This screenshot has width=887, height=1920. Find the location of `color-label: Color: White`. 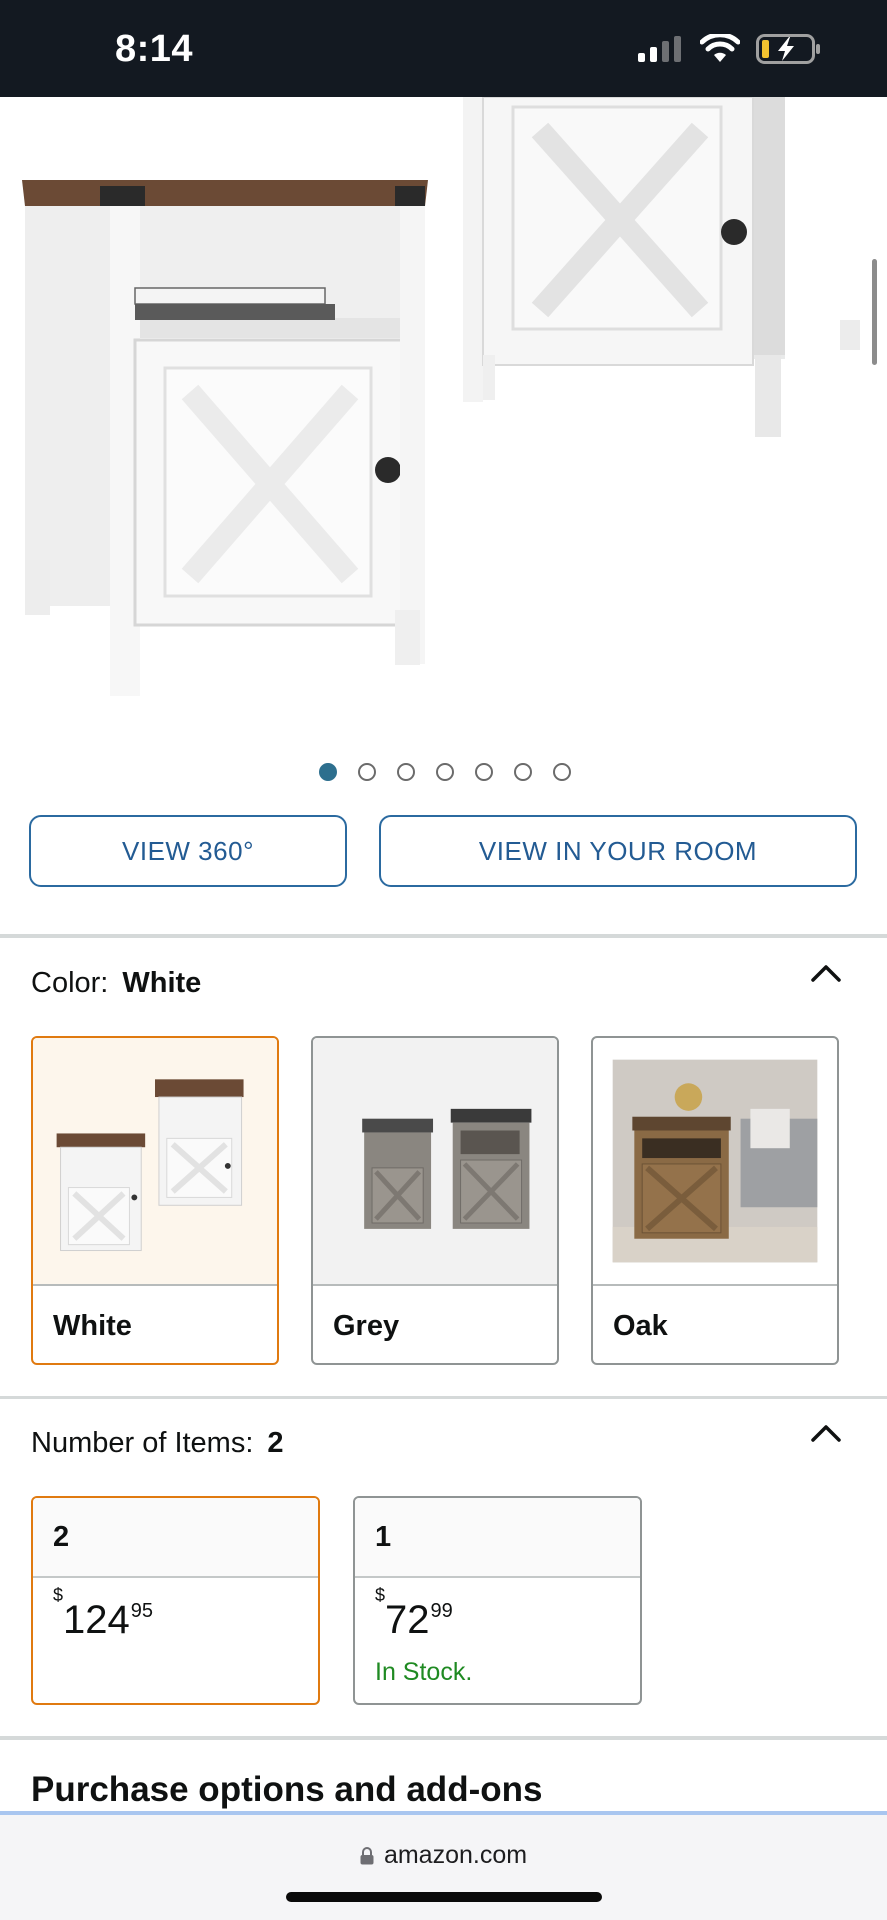

color-label: Color: White is located at coordinates (116, 983).